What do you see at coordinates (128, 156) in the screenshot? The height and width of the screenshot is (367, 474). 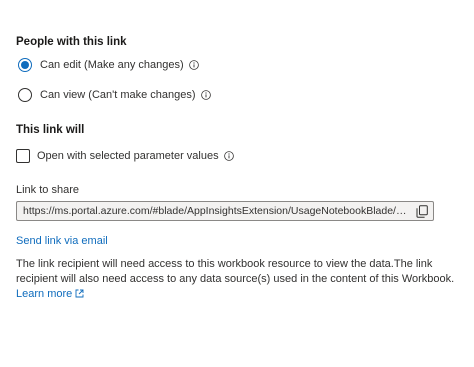 I see `parameter-values-label: Open with selected parameter values` at bounding box center [128, 156].